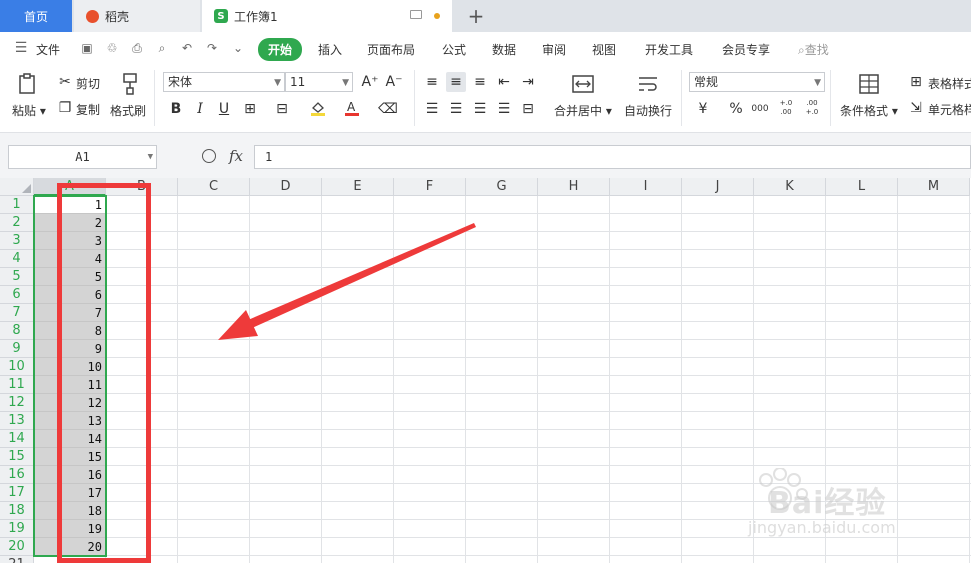  I want to click on thousands-label: 000, so click(760, 109).